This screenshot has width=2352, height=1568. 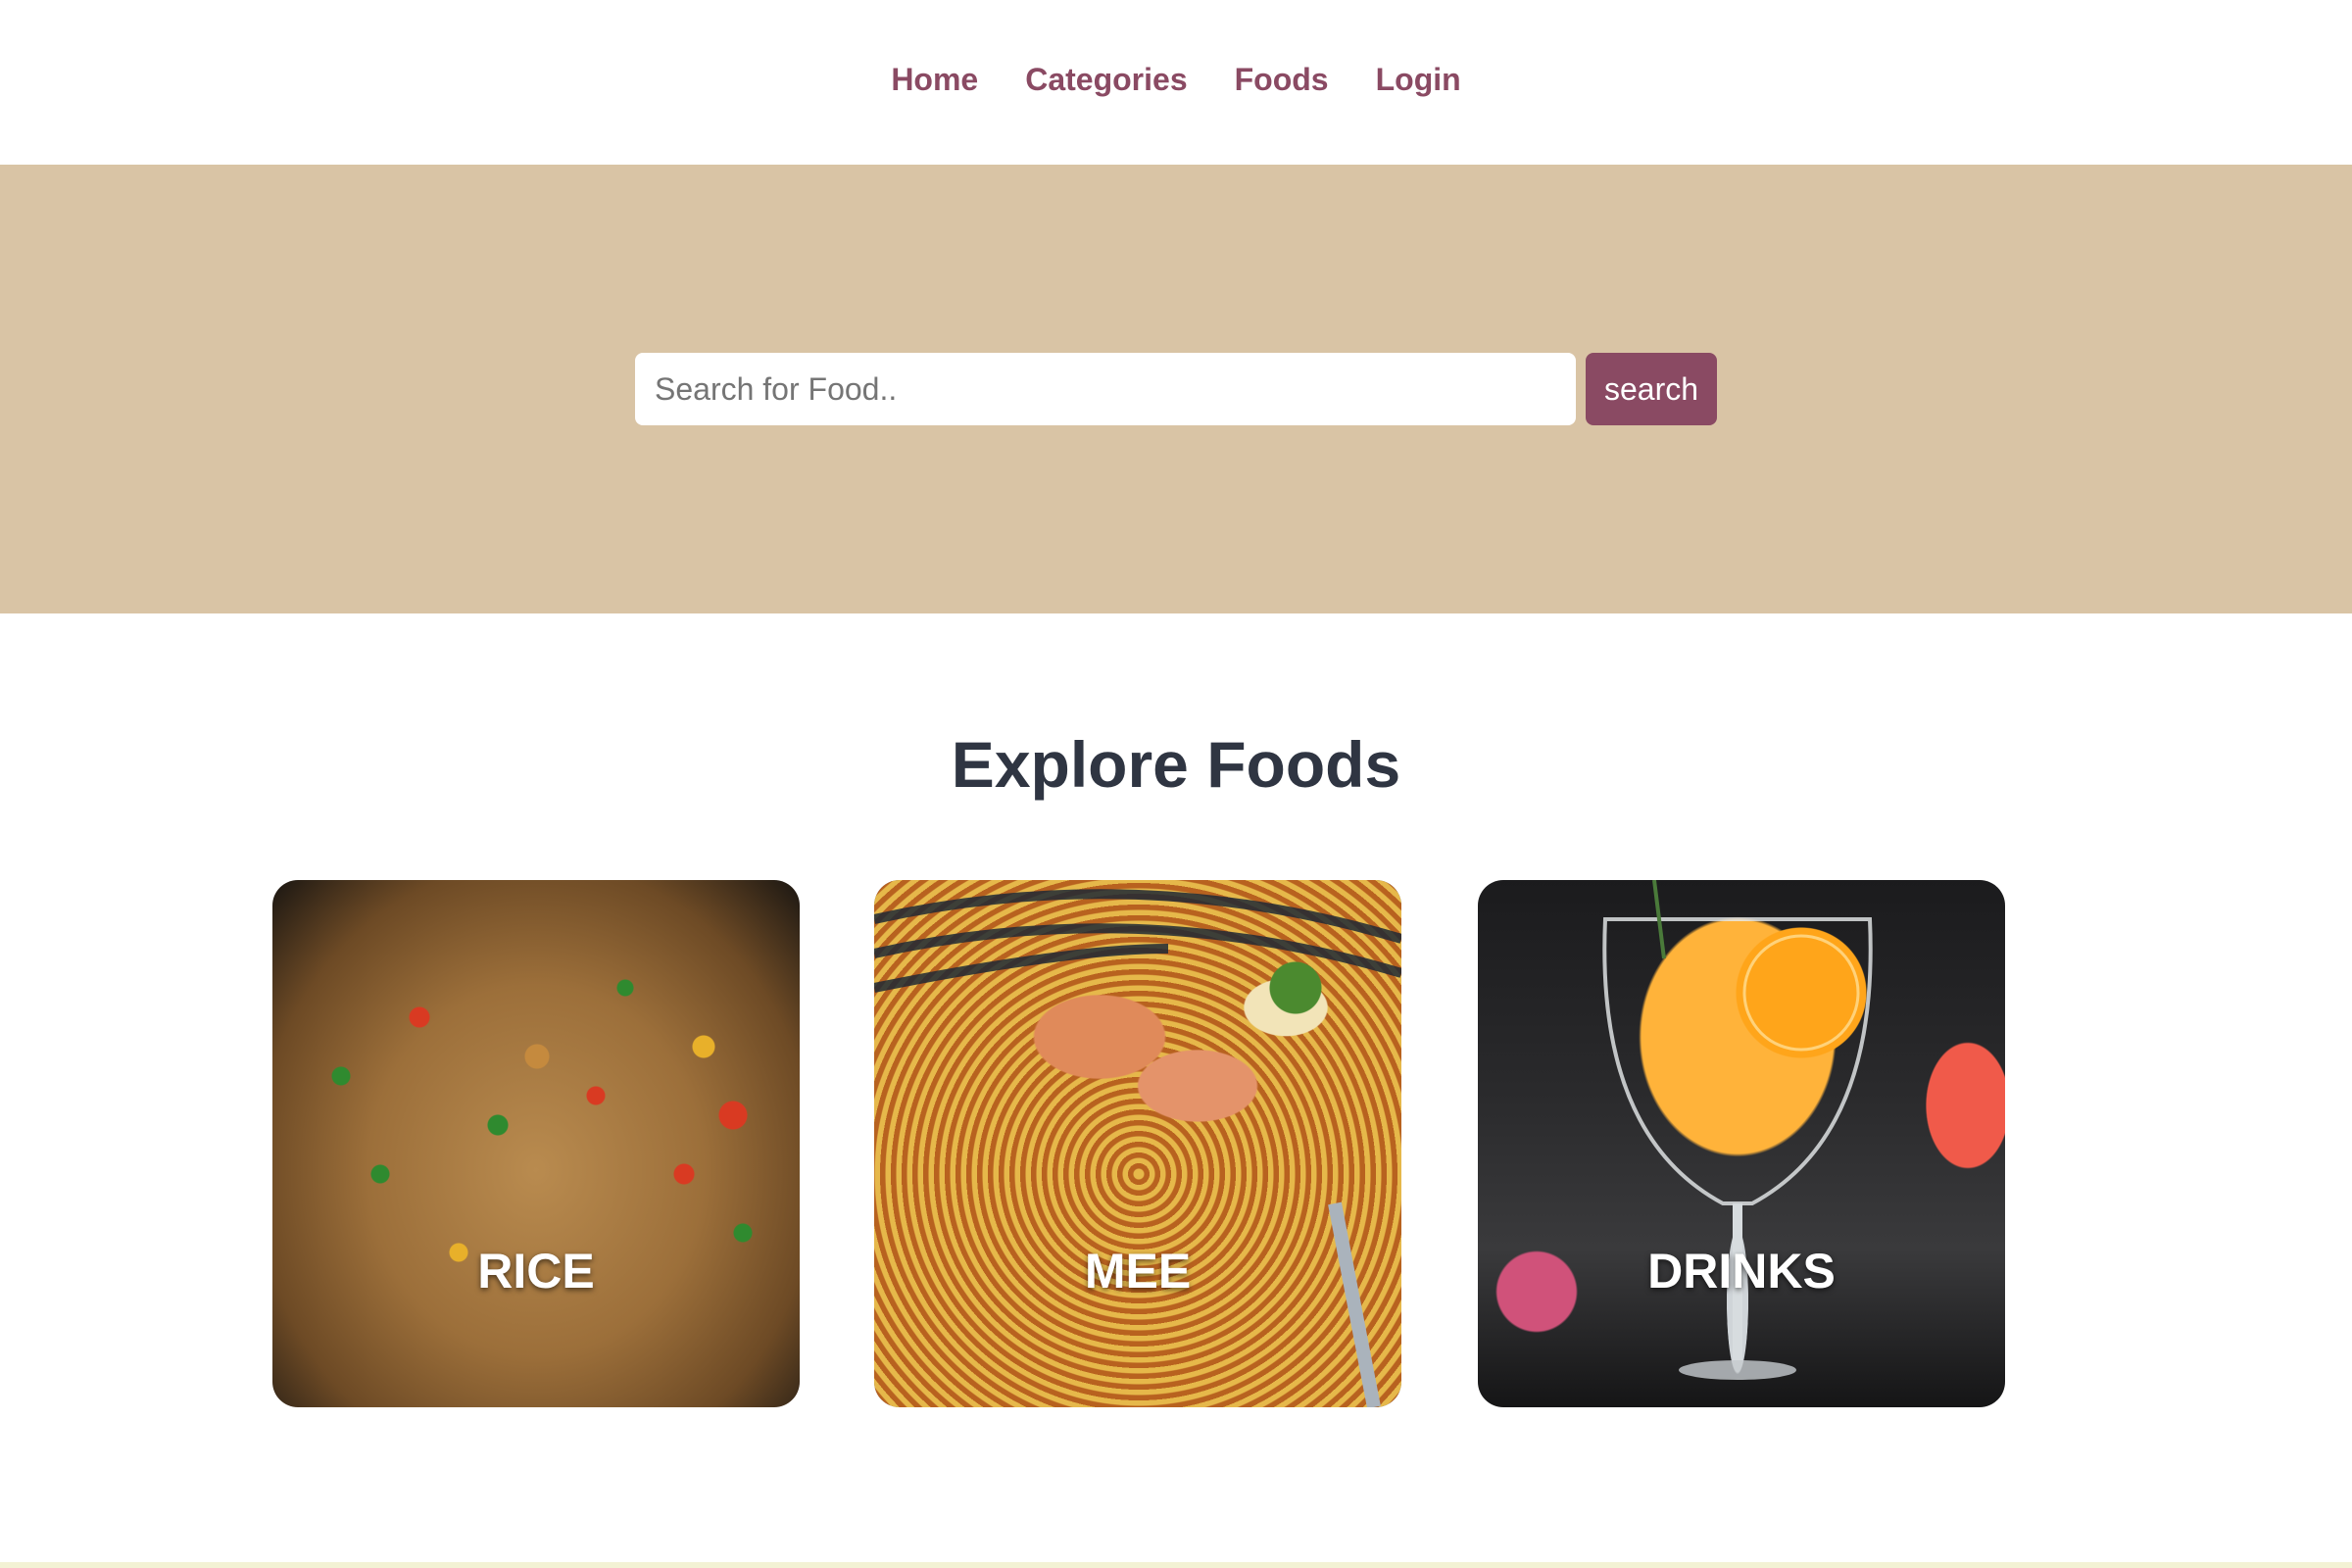 I want to click on drinks-image, so click(x=1741, y=1143).